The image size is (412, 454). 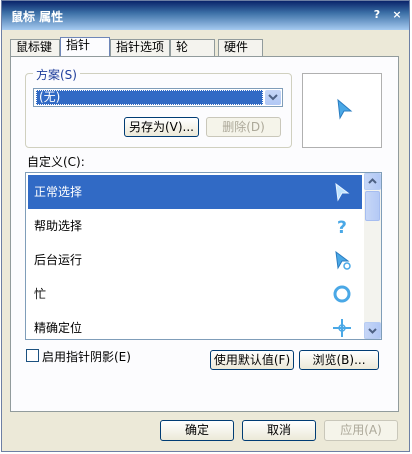 I want to click on apply-button: 应用(A), so click(x=361, y=430).